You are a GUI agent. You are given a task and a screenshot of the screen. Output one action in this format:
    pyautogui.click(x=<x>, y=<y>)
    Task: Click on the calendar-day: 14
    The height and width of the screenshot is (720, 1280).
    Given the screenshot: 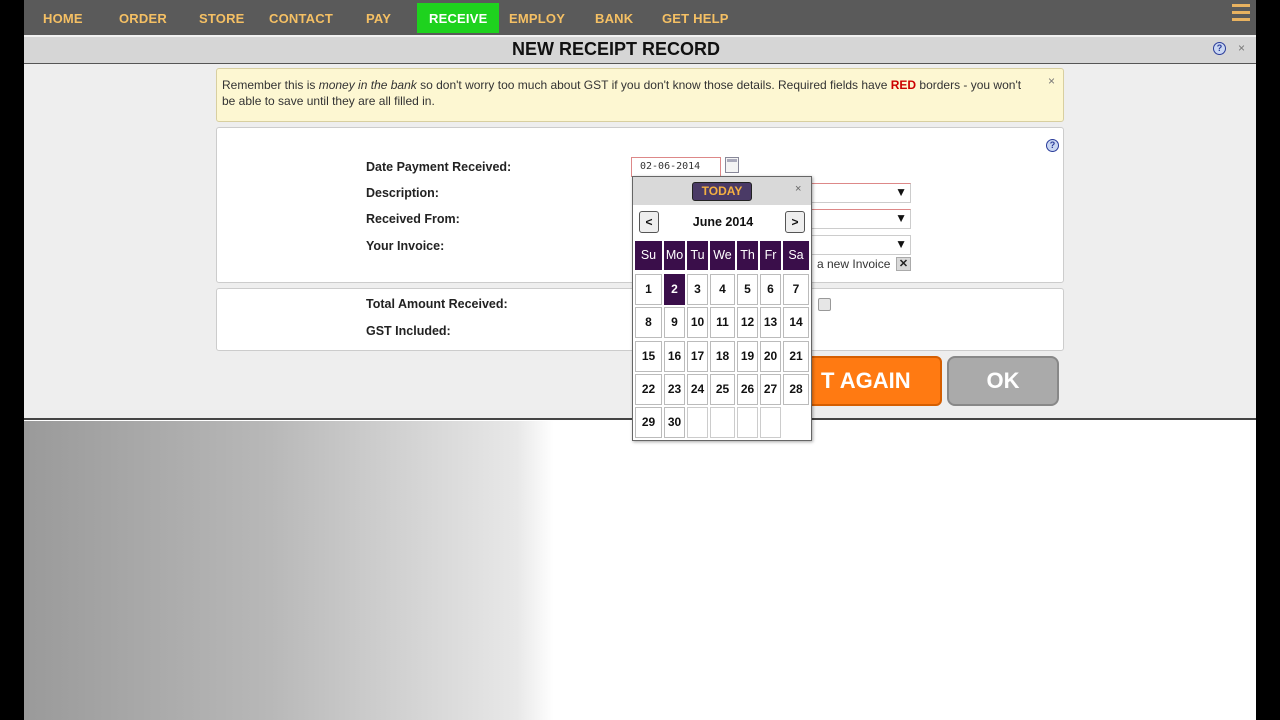 What is the action you would take?
    pyautogui.click(x=796, y=322)
    